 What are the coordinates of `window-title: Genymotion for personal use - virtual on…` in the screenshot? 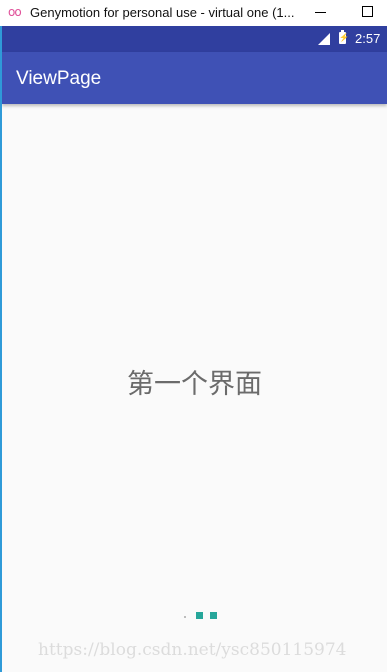 It's located at (162, 12).